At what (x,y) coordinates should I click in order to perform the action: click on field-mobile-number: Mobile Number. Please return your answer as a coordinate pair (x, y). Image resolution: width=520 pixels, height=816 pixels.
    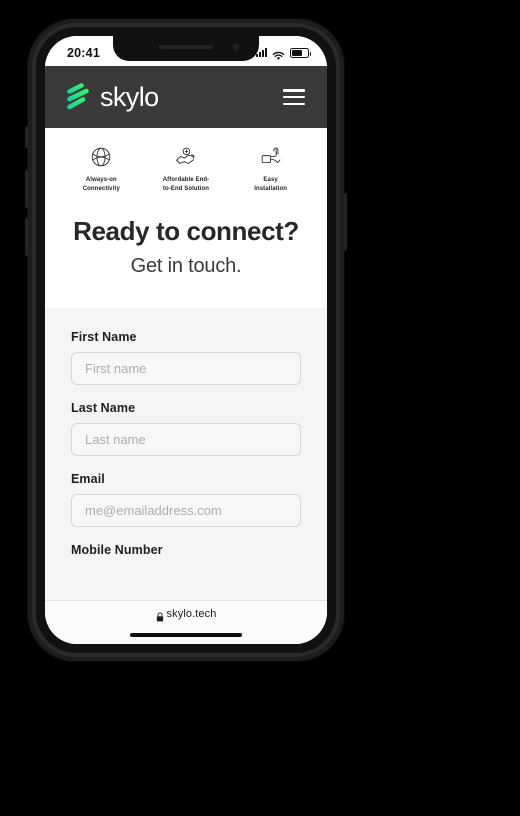
    Looking at the image, I should click on (186, 550).